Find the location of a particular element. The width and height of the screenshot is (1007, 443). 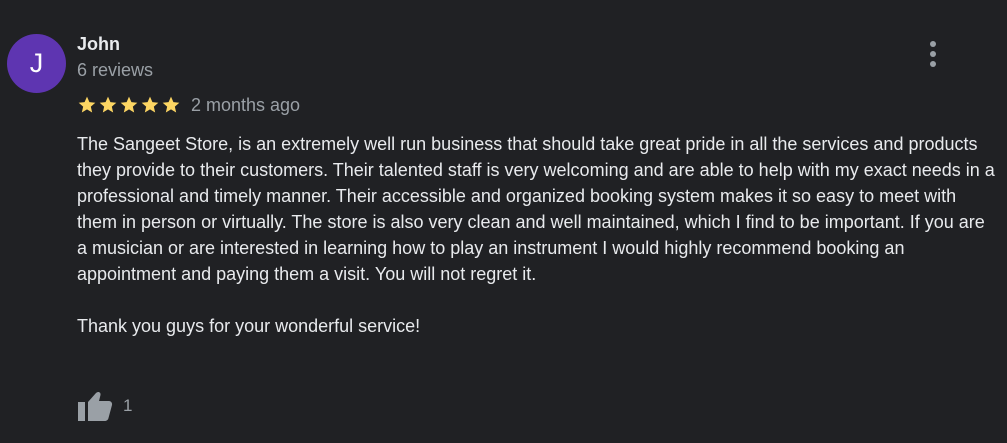

more-options-button is located at coordinates (933, 54).